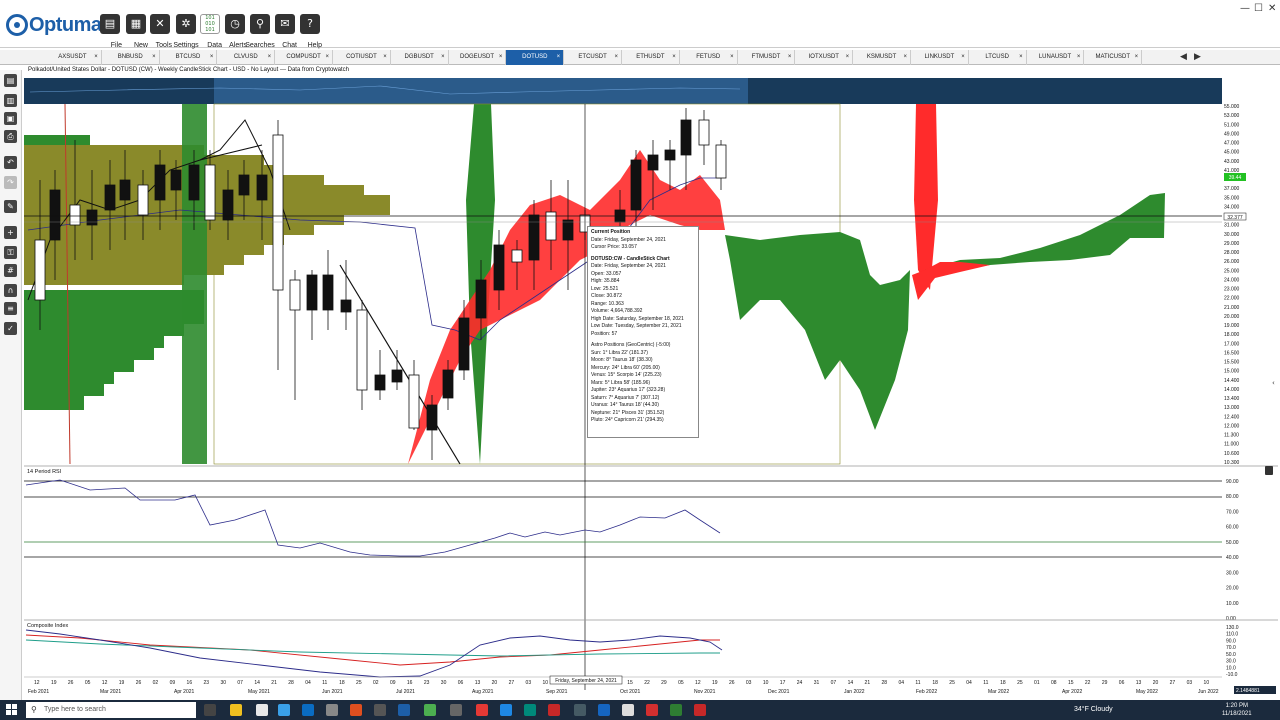  I want to click on rsi-tick-label: 50.00, so click(1232, 543).